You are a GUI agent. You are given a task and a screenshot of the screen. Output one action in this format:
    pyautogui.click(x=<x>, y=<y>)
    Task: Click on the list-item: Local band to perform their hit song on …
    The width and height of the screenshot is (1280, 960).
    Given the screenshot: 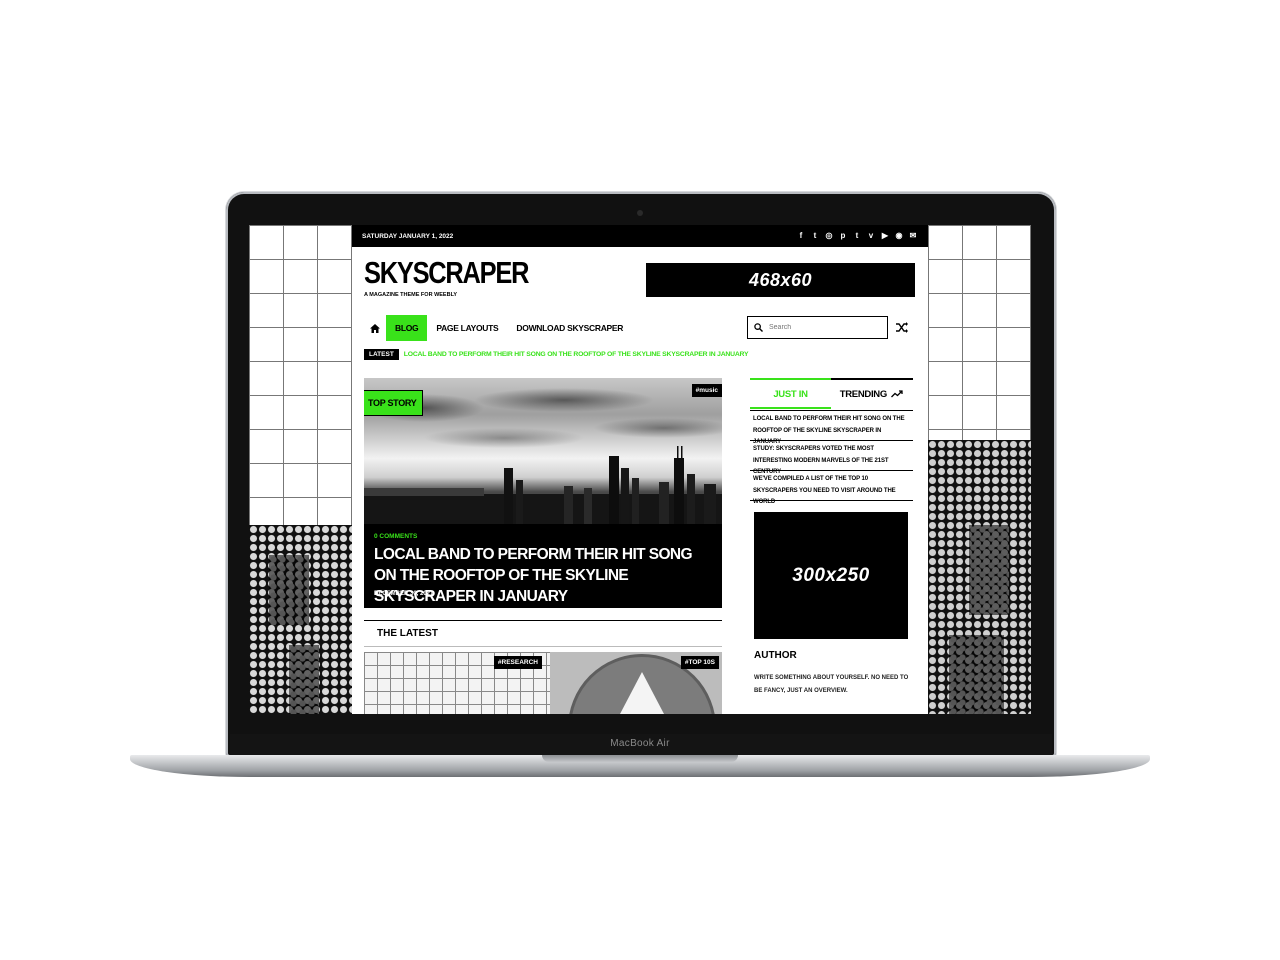 What is the action you would take?
    pyautogui.click(x=831, y=428)
    